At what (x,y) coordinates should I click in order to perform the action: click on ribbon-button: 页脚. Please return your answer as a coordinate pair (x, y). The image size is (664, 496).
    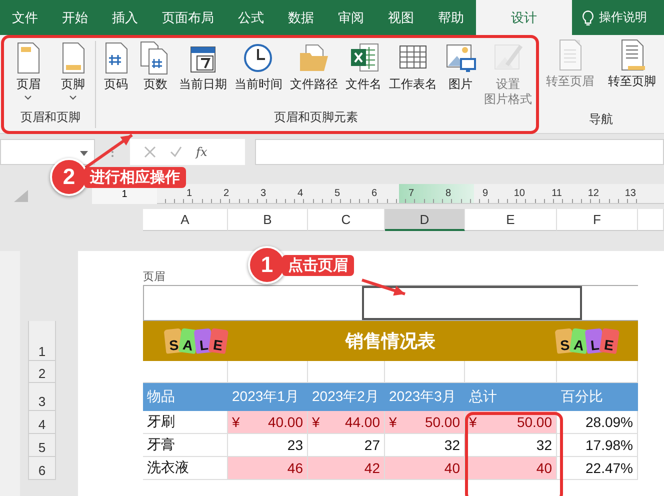
    Looking at the image, I should click on (73, 70).